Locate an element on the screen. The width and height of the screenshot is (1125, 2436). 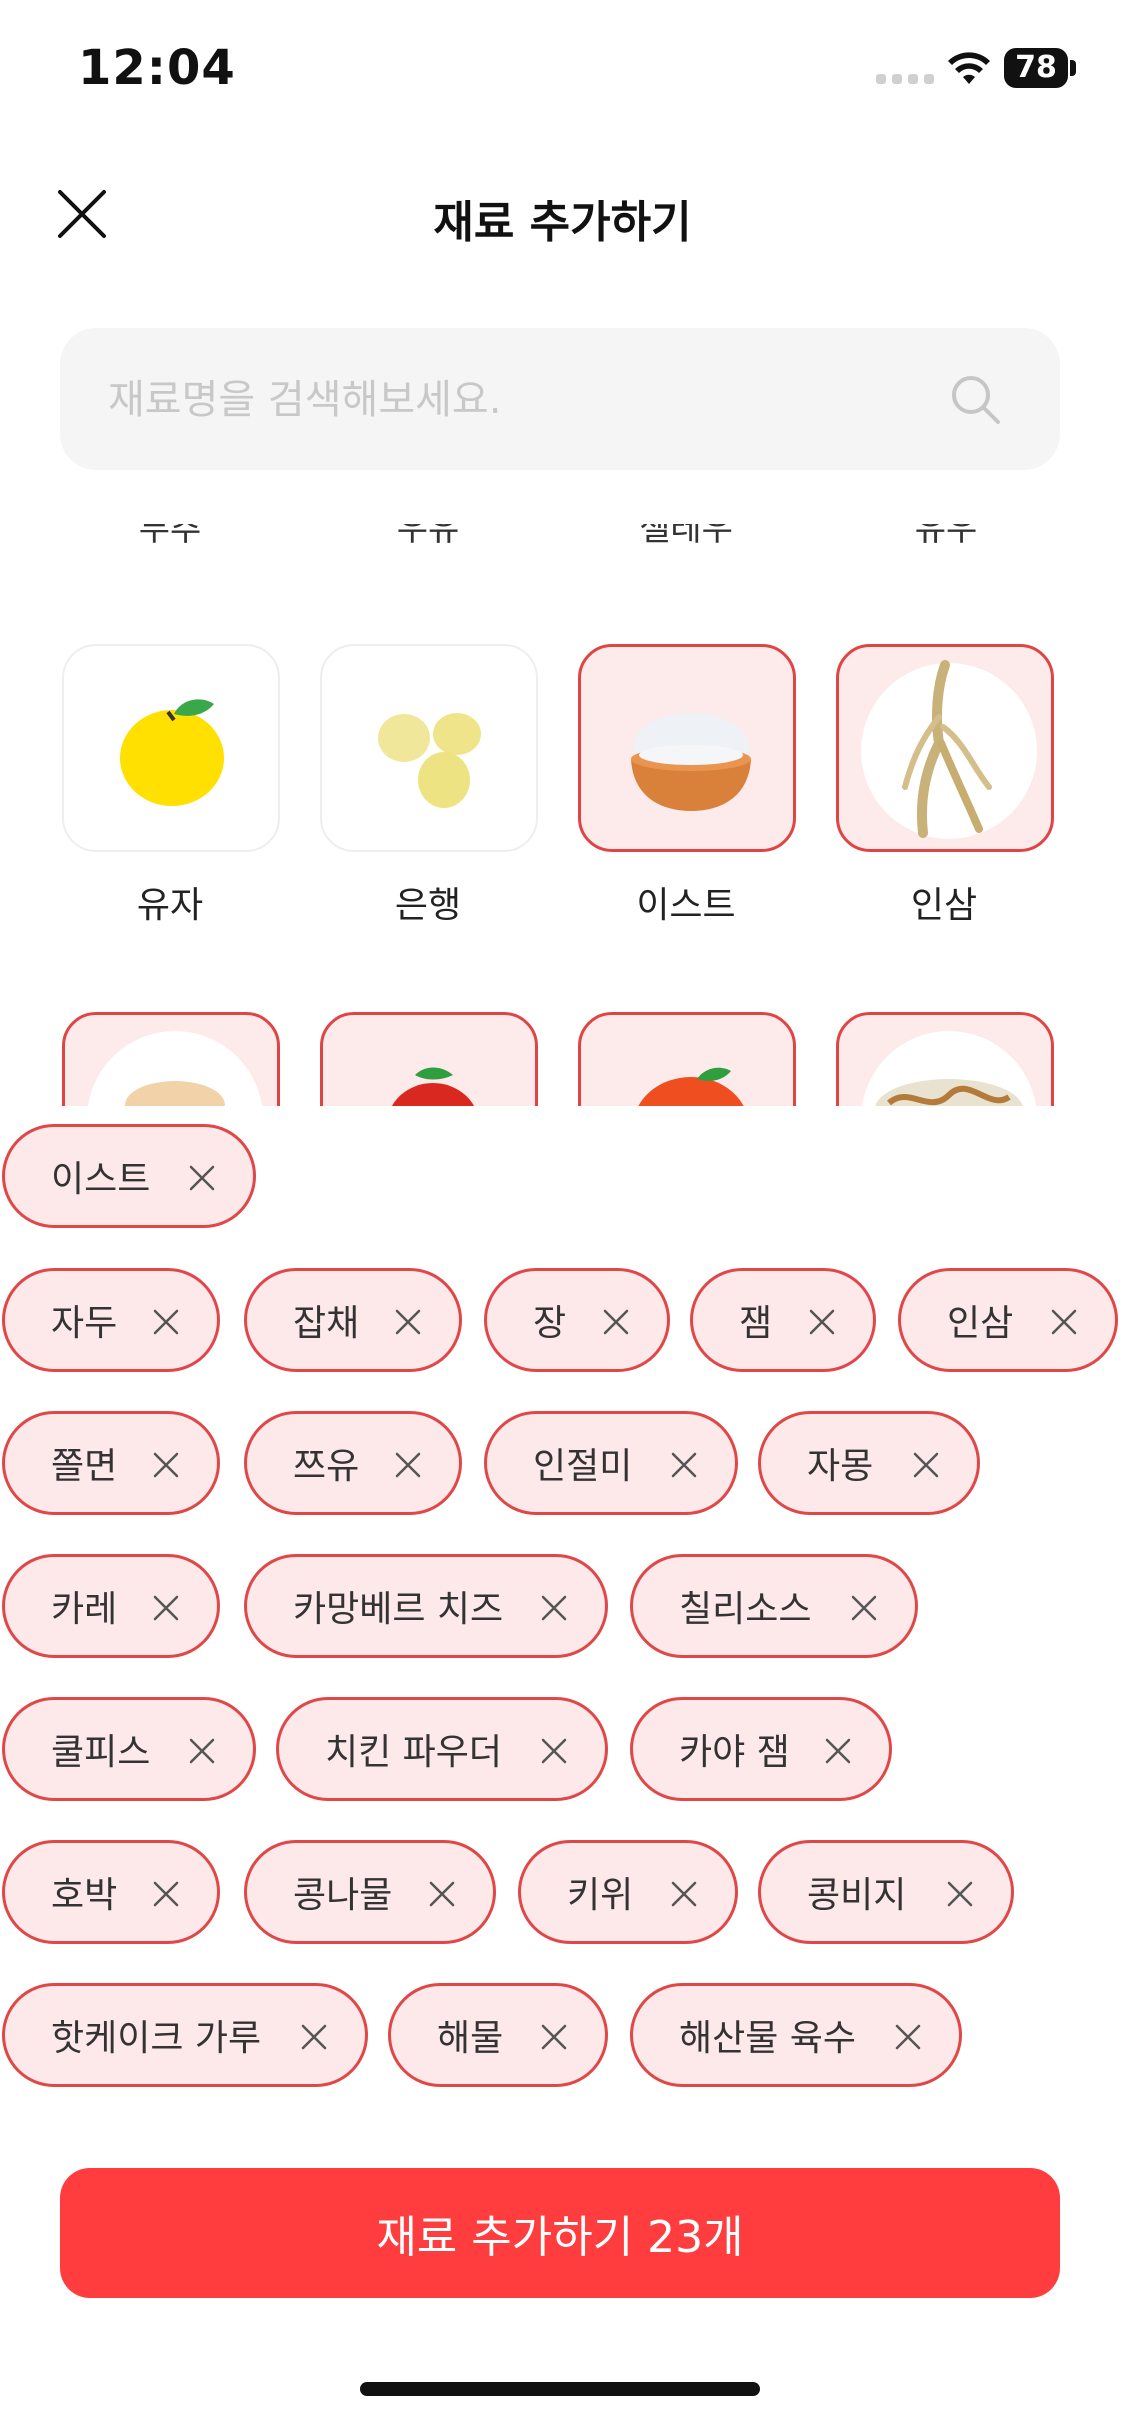
chip-selected: 자두 is located at coordinates (111, 1320).